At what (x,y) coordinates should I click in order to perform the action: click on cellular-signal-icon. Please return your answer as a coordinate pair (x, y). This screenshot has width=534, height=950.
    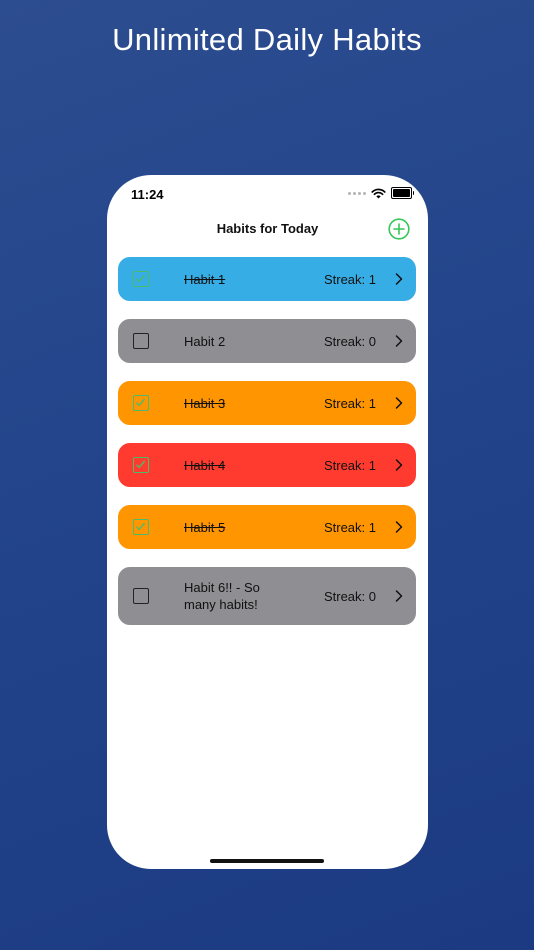
    Looking at the image, I should click on (357, 193).